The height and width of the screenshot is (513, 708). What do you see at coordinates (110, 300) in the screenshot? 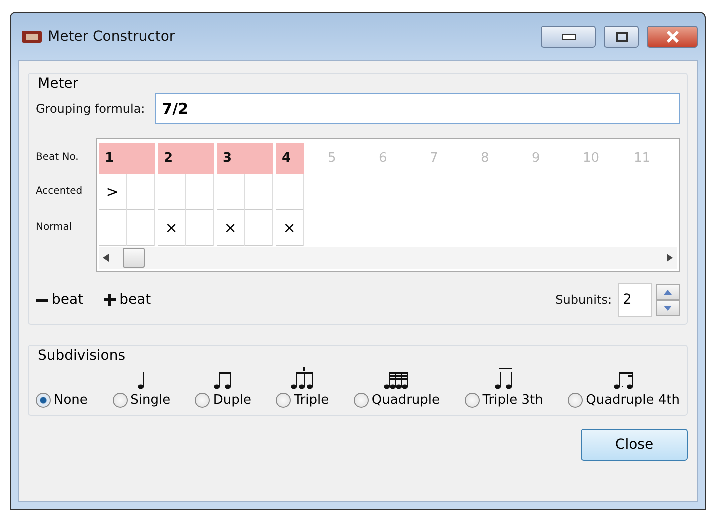
I see `plus-icon` at bounding box center [110, 300].